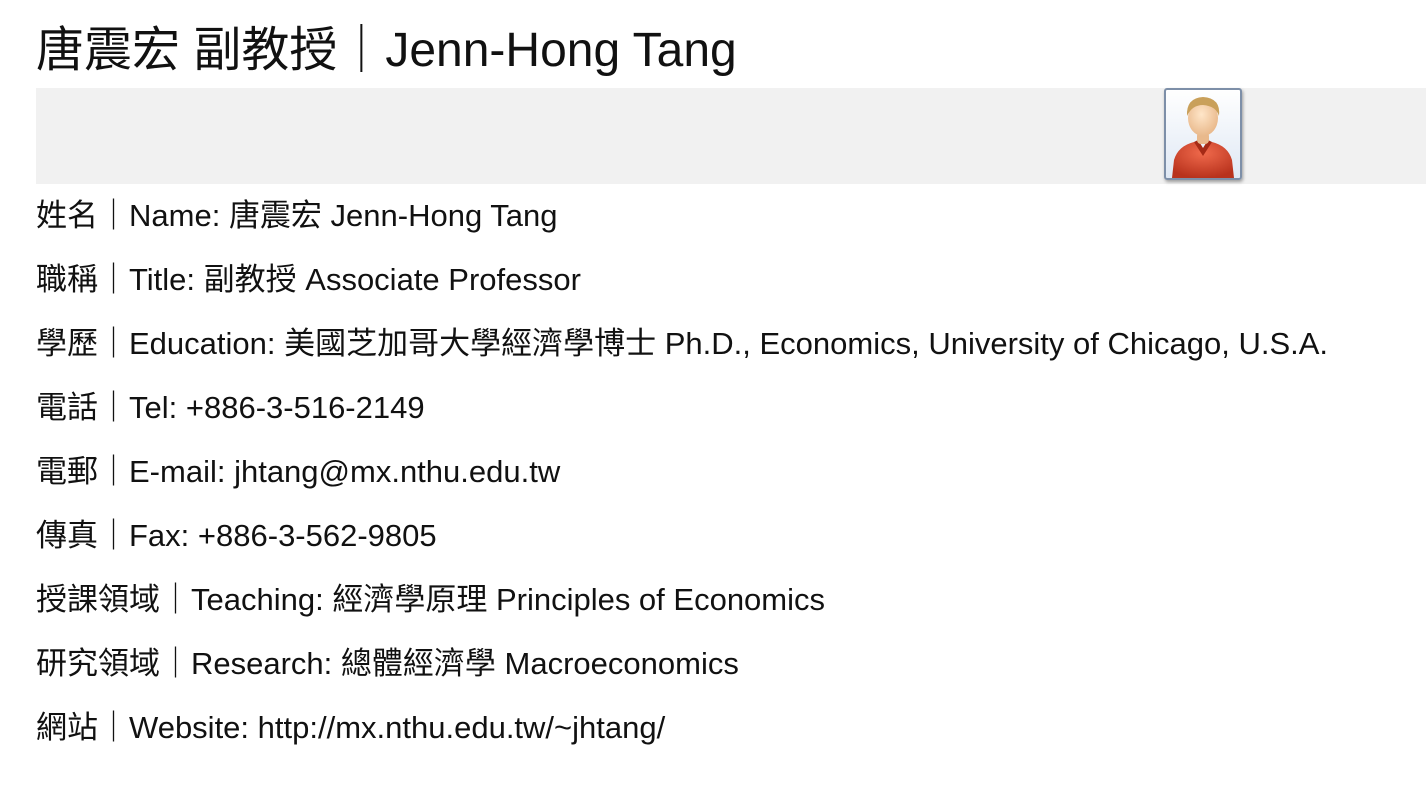 The height and width of the screenshot is (786, 1426). What do you see at coordinates (107, 407) in the screenshot?
I see `tel-label: 電話｜Tel:` at bounding box center [107, 407].